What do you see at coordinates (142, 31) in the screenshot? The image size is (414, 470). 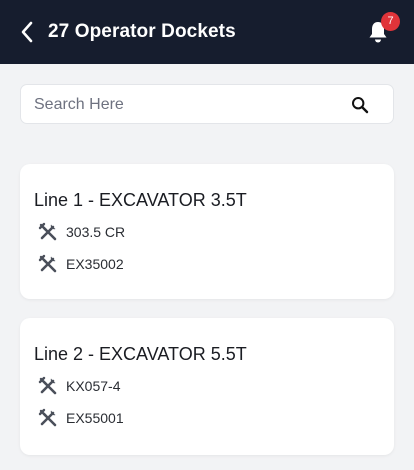 I see `page-title: 27 Operator Dockets` at bounding box center [142, 31].